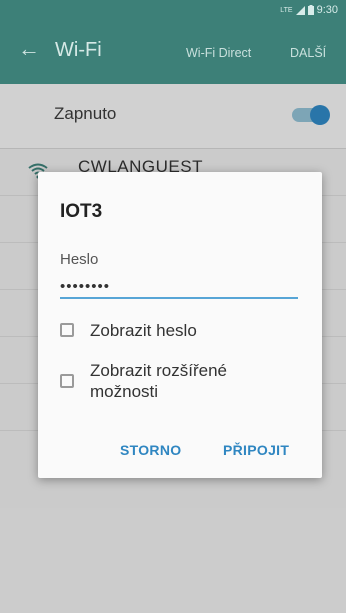 The height and width of the screenshot is (613, 346). I want to click on show-password-option: Zobrazit heslo, so click(128, 330).